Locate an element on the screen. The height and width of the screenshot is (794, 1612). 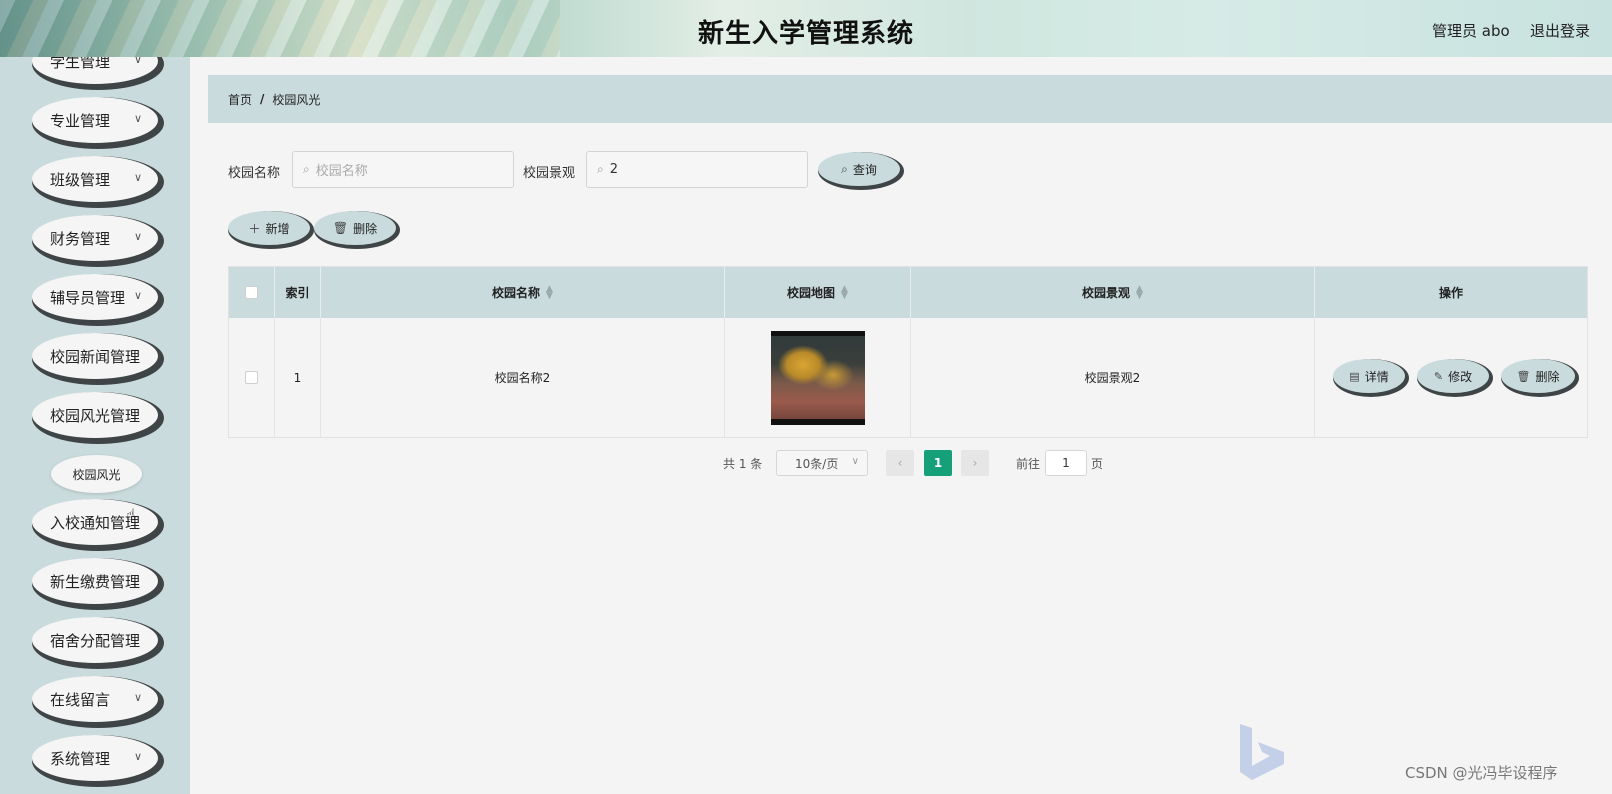
sidebar-item-class: 班级管理 ∨ is located at coordinates (95, 179).